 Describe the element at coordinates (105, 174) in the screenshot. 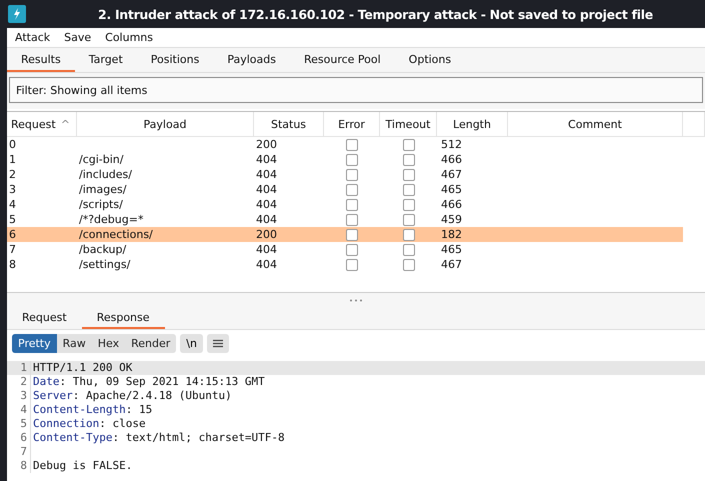

I see `table-cell: /includes/` at that location.